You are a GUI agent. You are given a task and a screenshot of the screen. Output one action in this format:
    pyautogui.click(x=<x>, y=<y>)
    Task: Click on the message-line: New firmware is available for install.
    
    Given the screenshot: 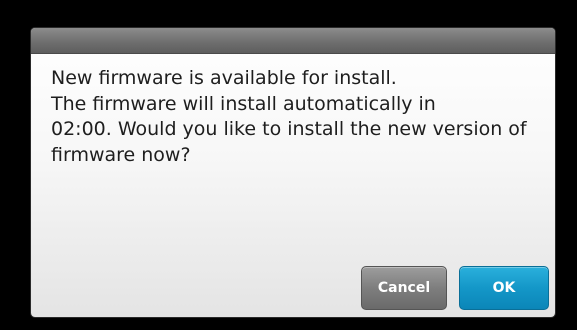 What is the action you would take?
    pyautogui.click(x=224, y=78)
    